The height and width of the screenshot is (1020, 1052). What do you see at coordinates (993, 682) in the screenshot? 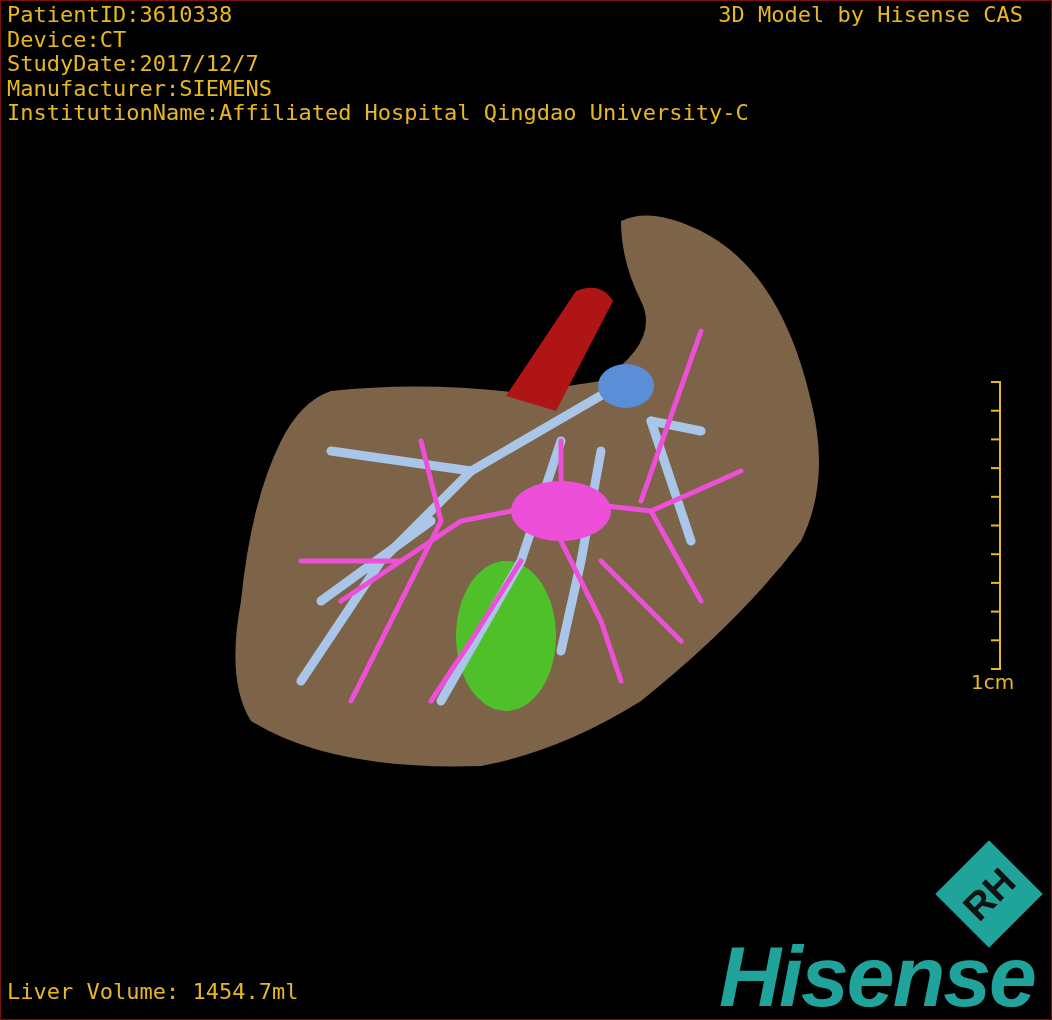
I see `scale-label: 1cm` at bounding box center [993, 682].